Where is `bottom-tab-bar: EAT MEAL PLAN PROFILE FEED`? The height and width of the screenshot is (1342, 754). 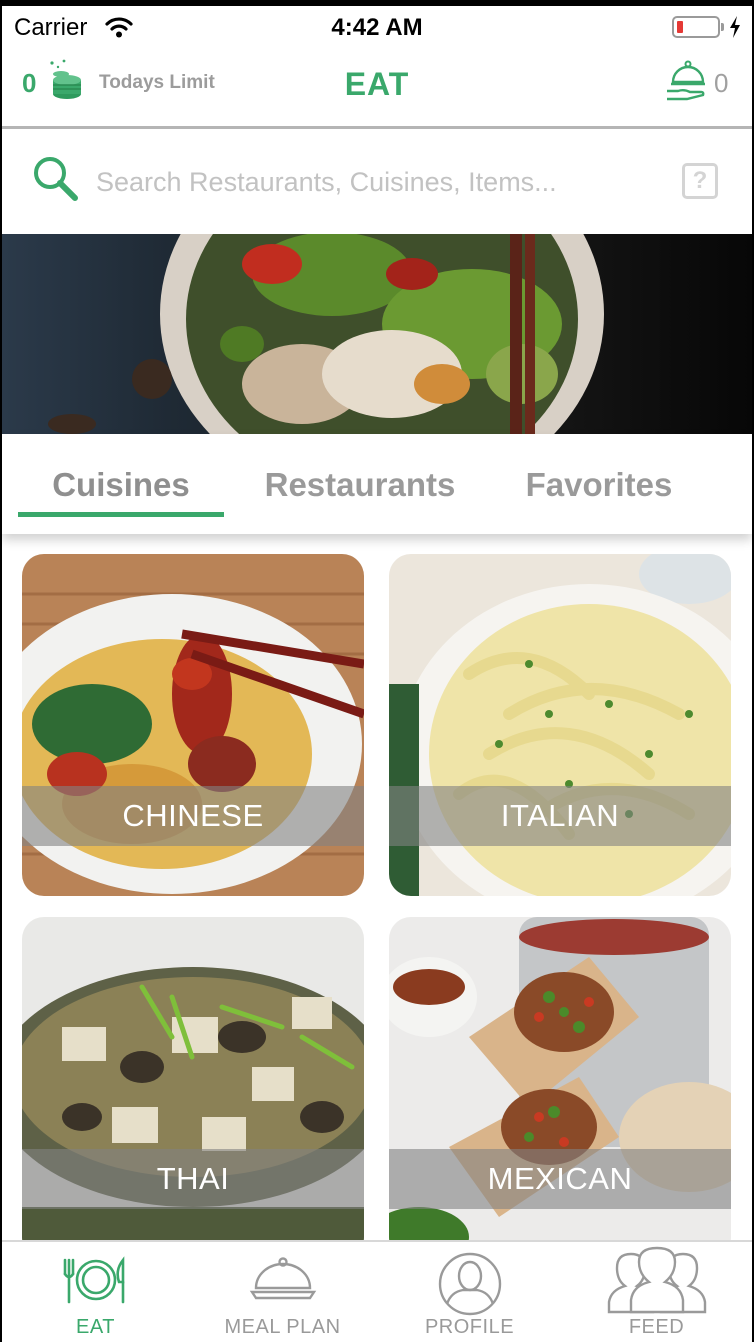
bottom-tab-bar: EAT MEAL PLAN PROFILE FEED is located at coordinates (377, 1291).